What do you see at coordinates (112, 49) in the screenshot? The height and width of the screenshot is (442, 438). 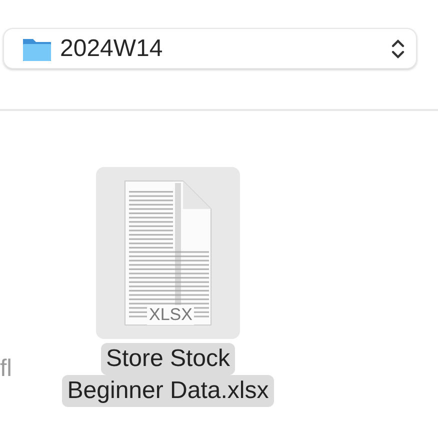 I see `folder-name: 2024W14` at bounding box center [112, 49].